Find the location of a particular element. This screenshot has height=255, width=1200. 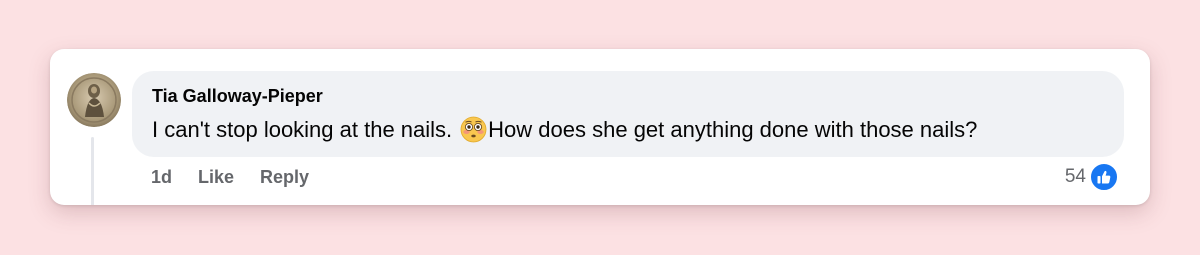

reaction-summary: 54 is located at coordinates (1092, 177).